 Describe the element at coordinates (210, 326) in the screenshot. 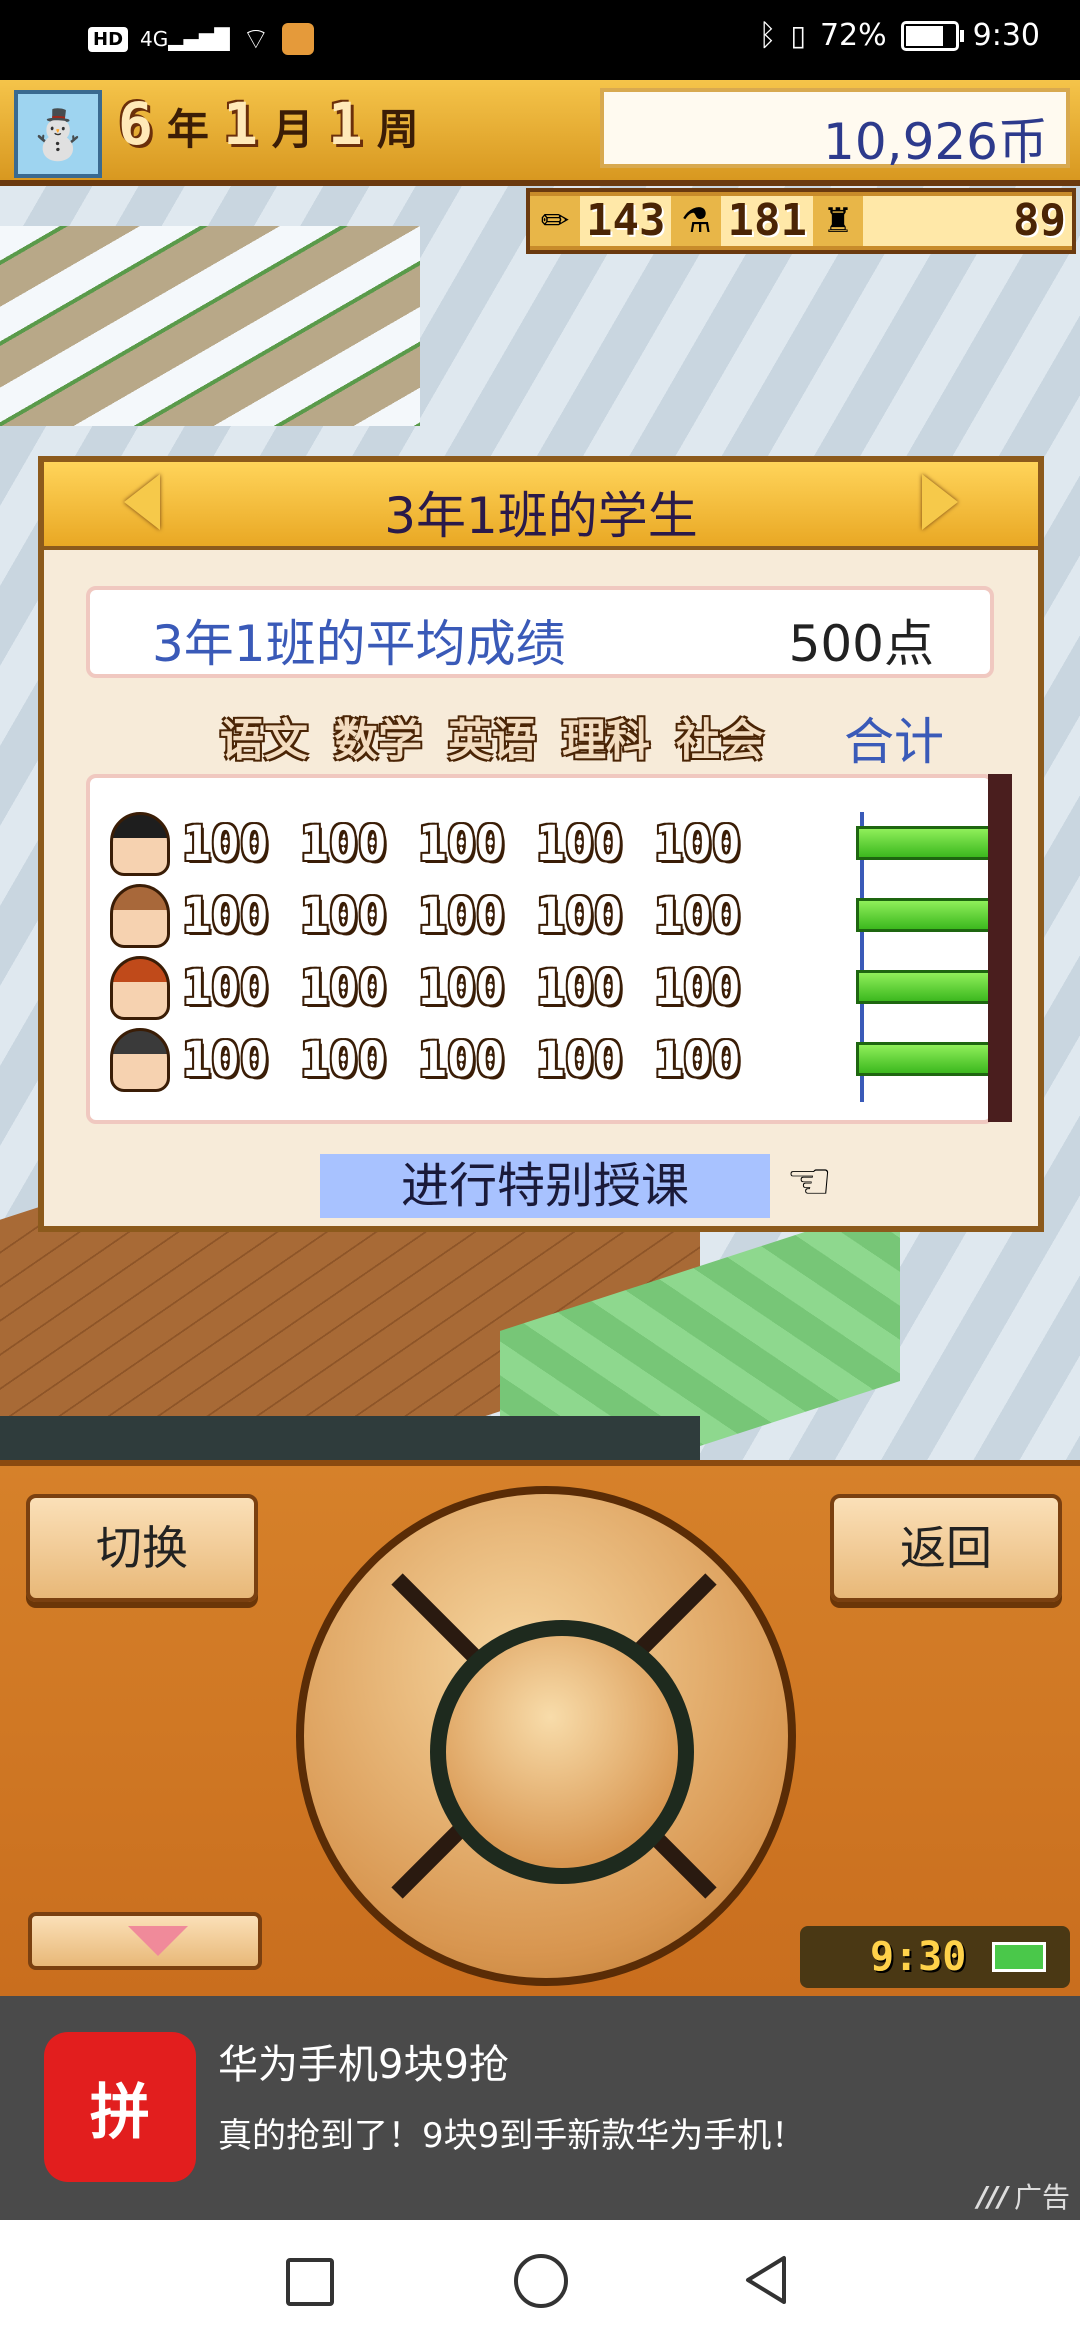

I see `map-road` at that location.